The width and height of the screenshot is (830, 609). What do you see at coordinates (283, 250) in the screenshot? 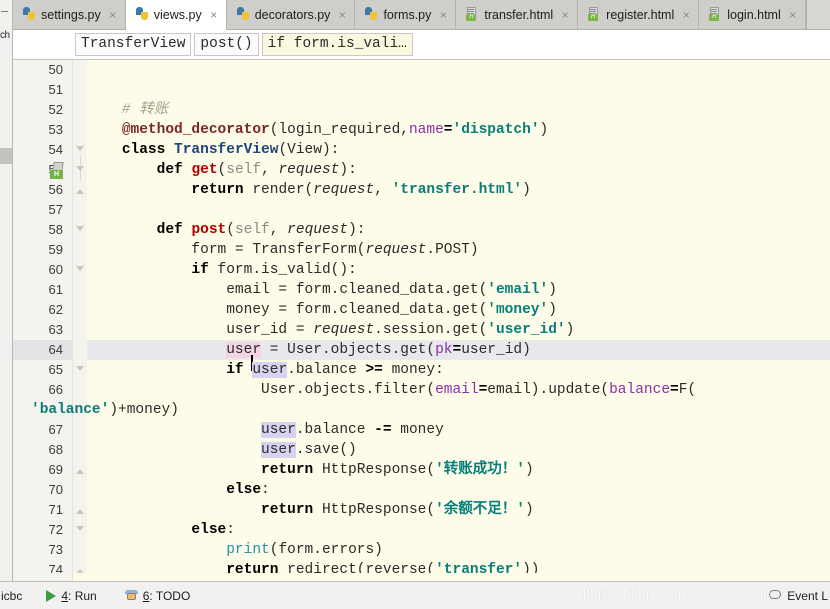
I see `code-line: form = TransferForm(request.POST)` at bounding box center [283, 250].